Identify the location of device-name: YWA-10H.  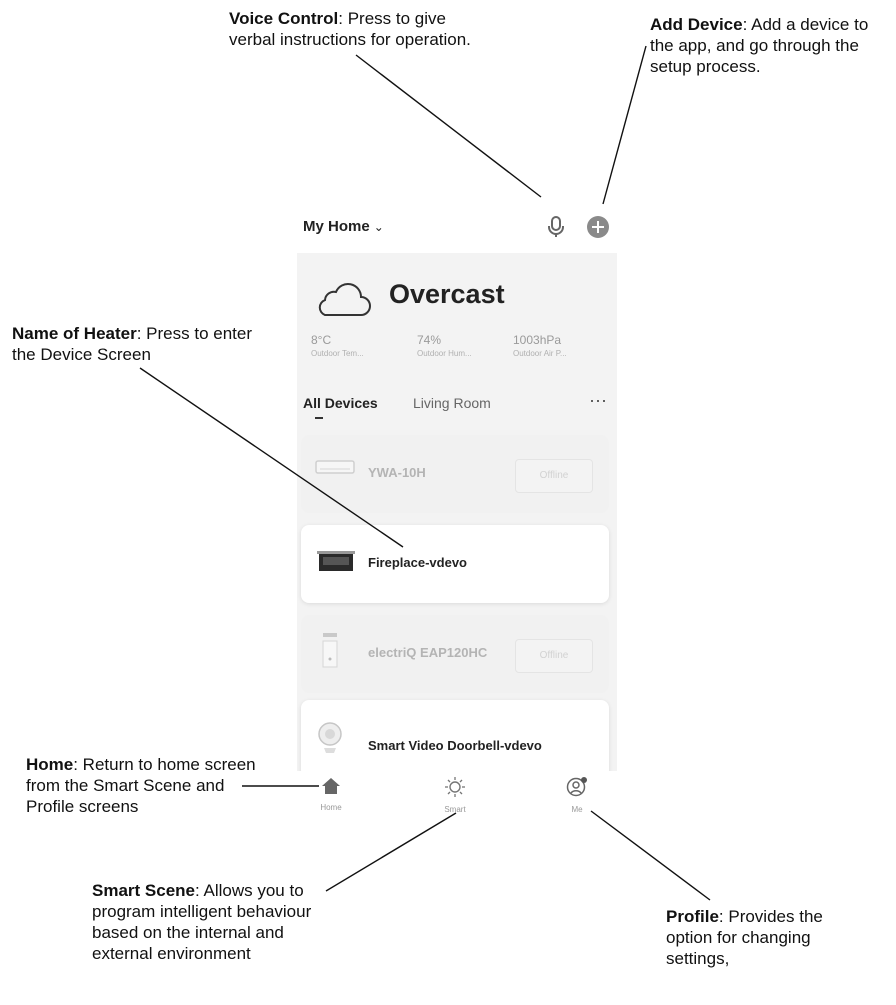
(397, 472).